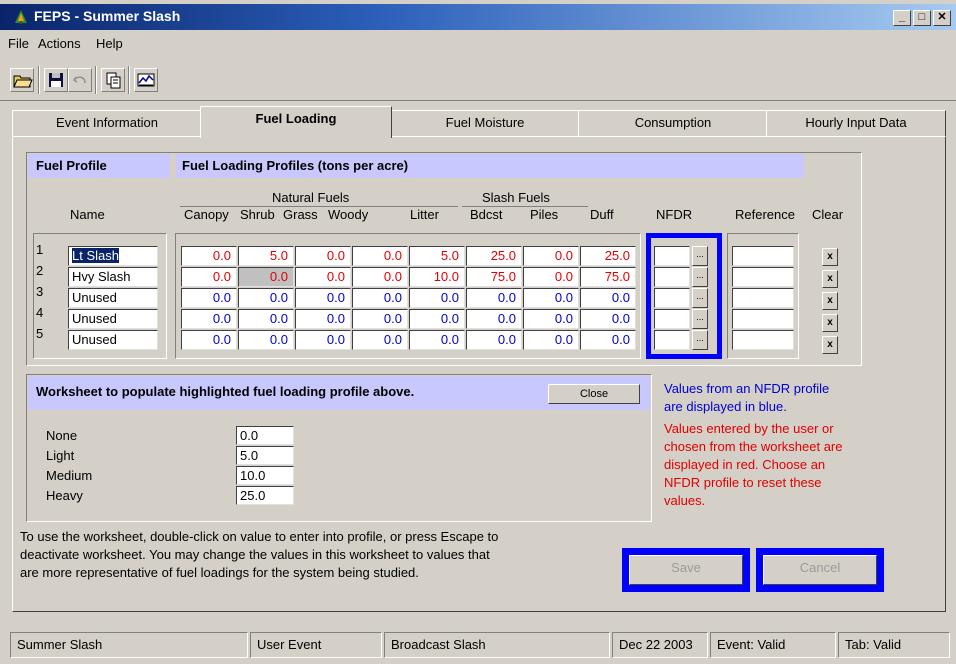  What do you see at coordinates (59, 43) in the screenshot?
I see `menu-actions: Actions` at bounding box center [59, 43].